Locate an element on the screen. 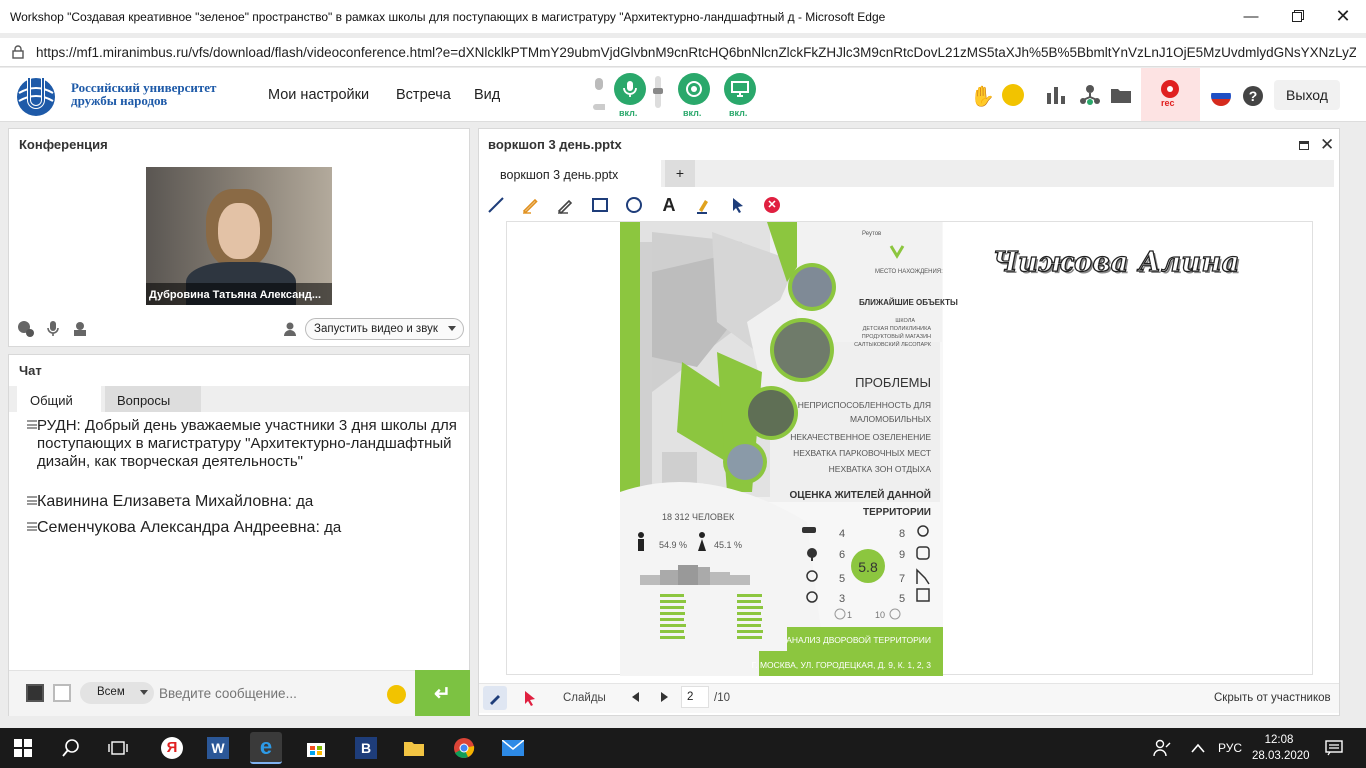 The height and width of the screenshot is (768, 1366). pointer-mode-icon is located at coordinates (530, 700).